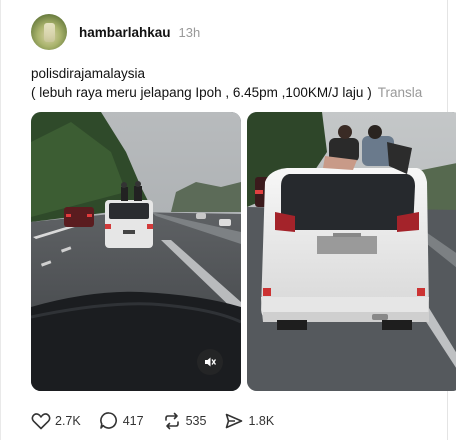  Describe the element at coordinates (184, 421) in the screenshot. I see `repost-button: 535` at that location.